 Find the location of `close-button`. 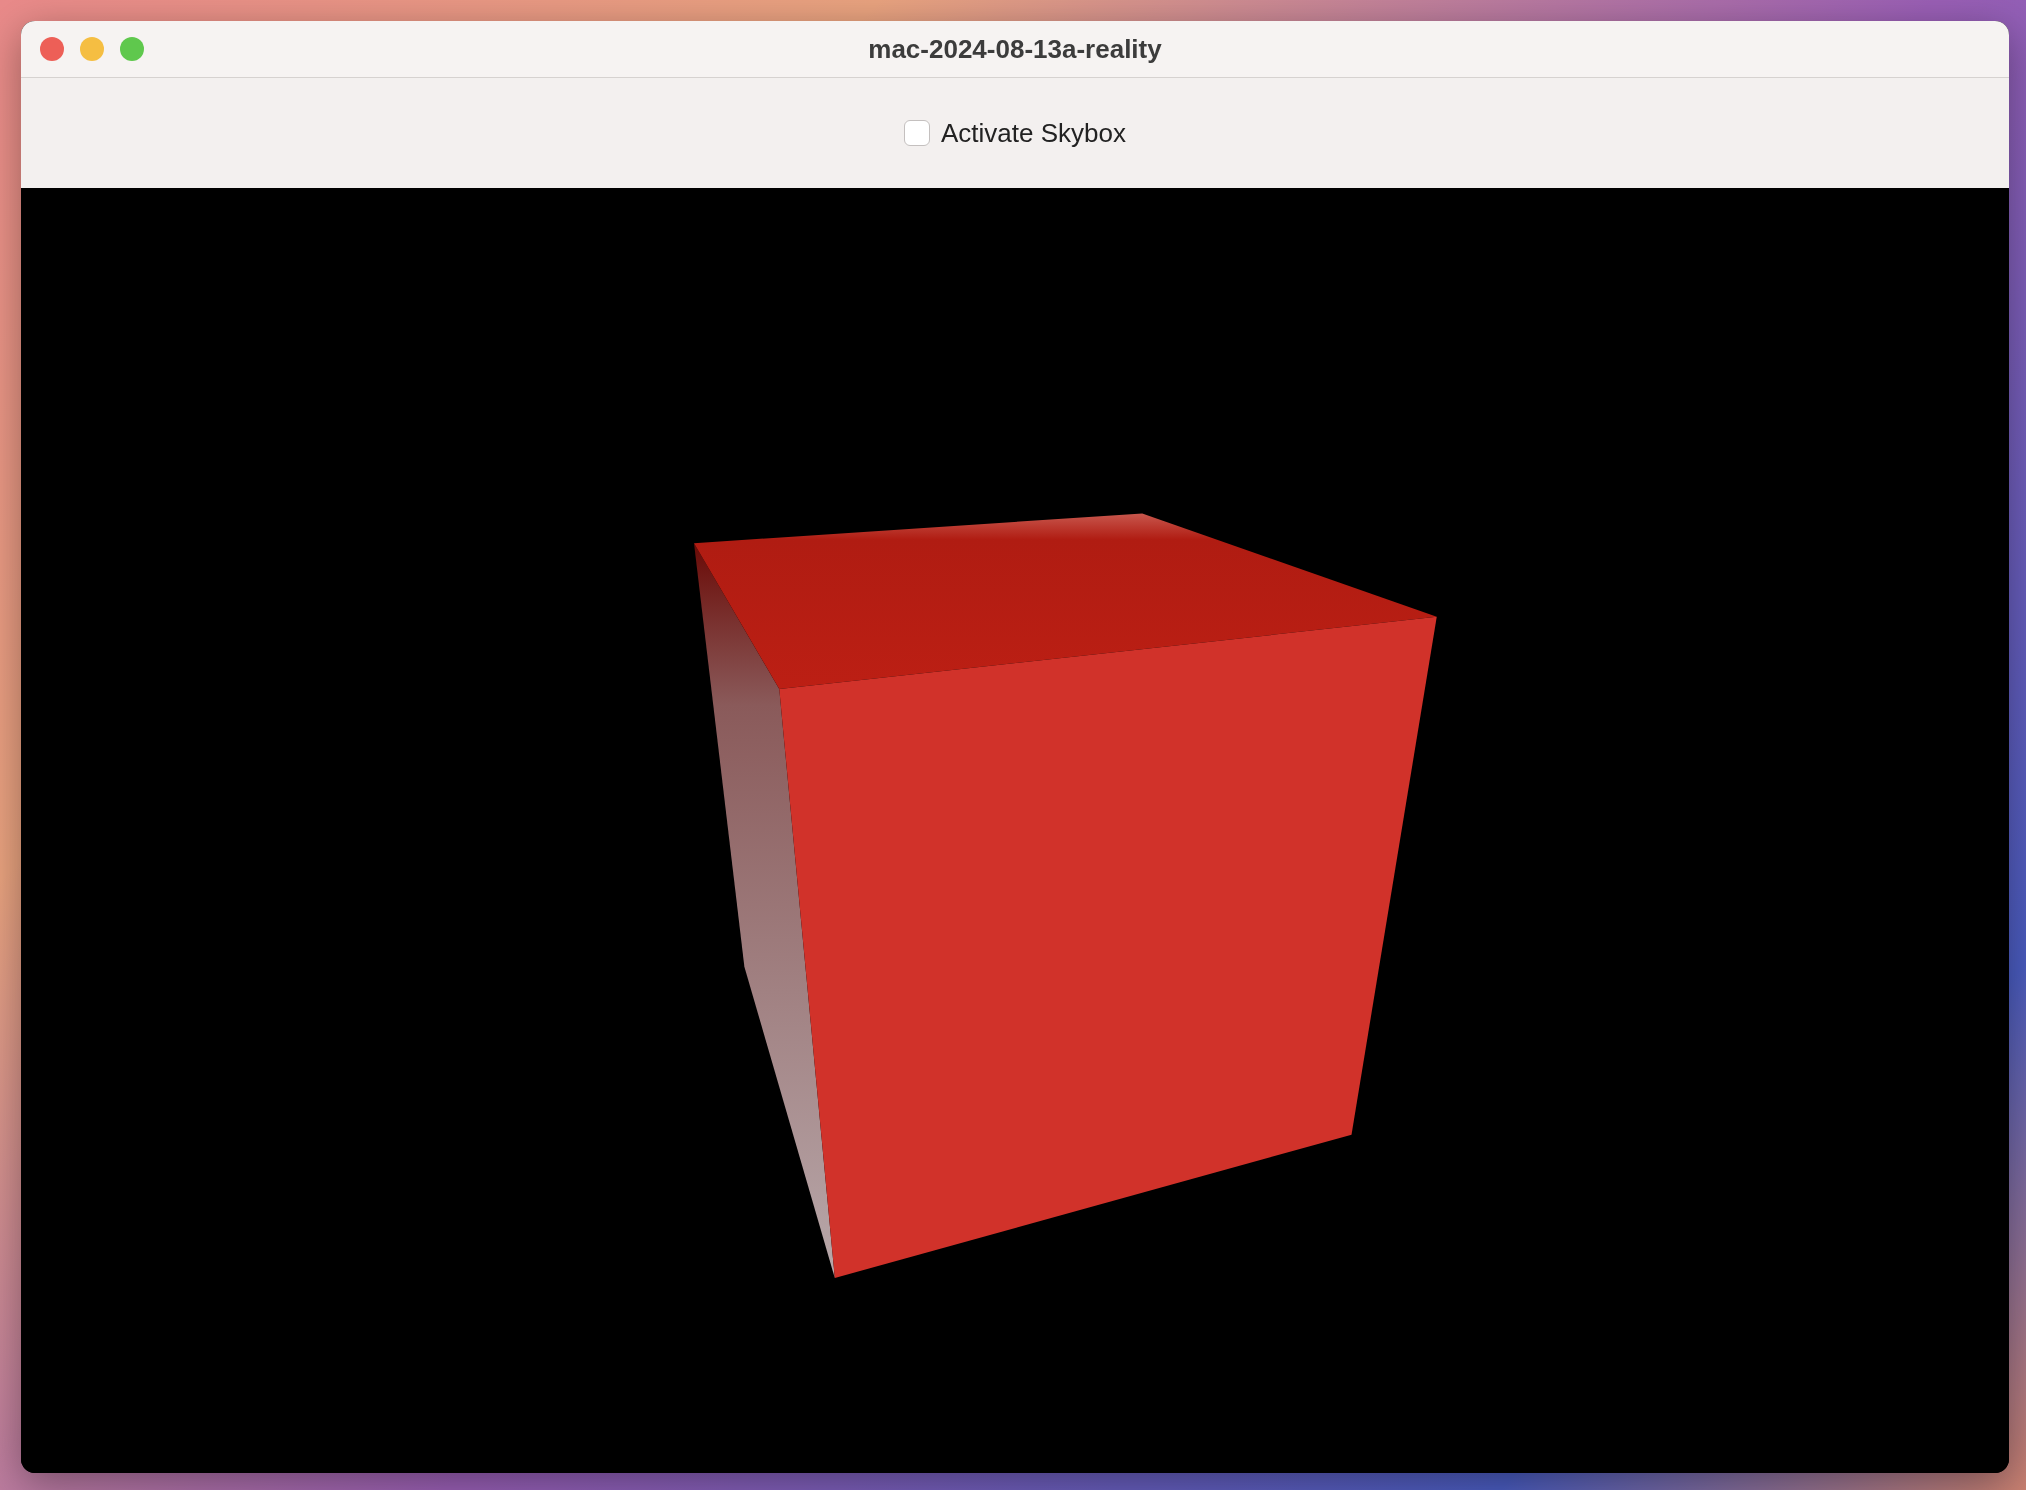

close-button is located at coordinates (52, 49).